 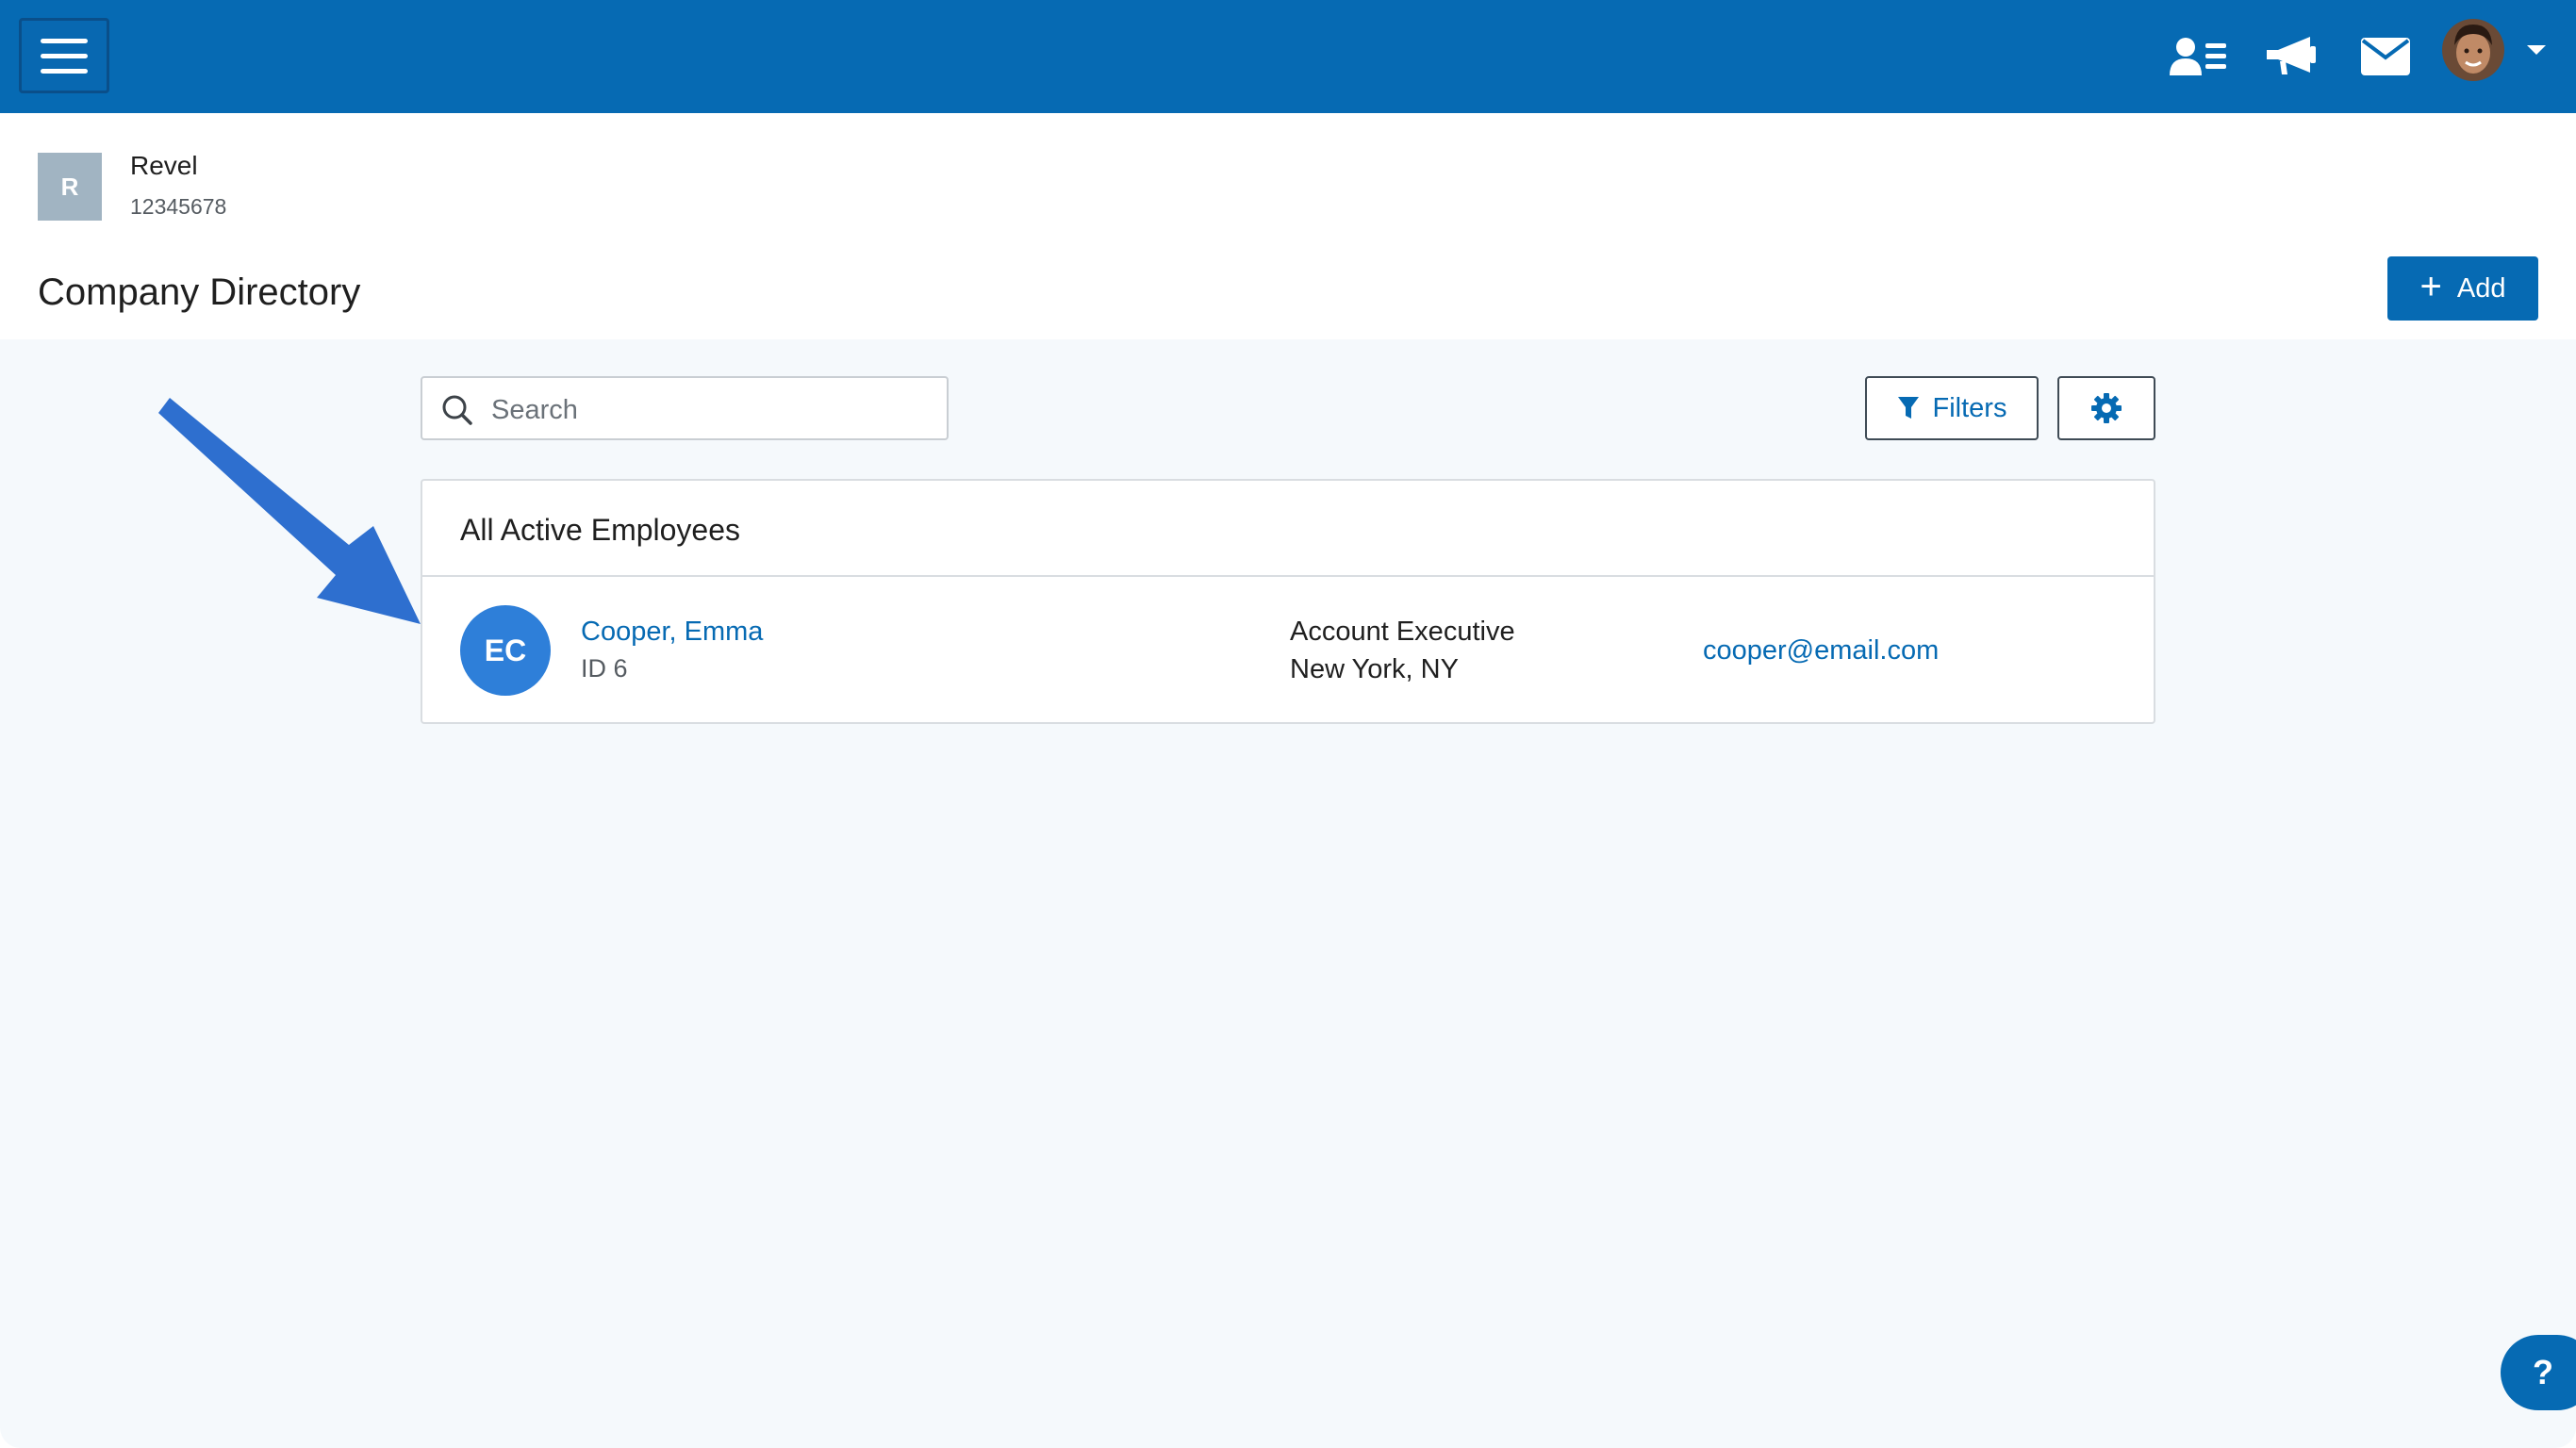 What do you see at coordinates (685, 408) in the screenshot?
I see `search-input: Search` at bounding box center [685, 408].